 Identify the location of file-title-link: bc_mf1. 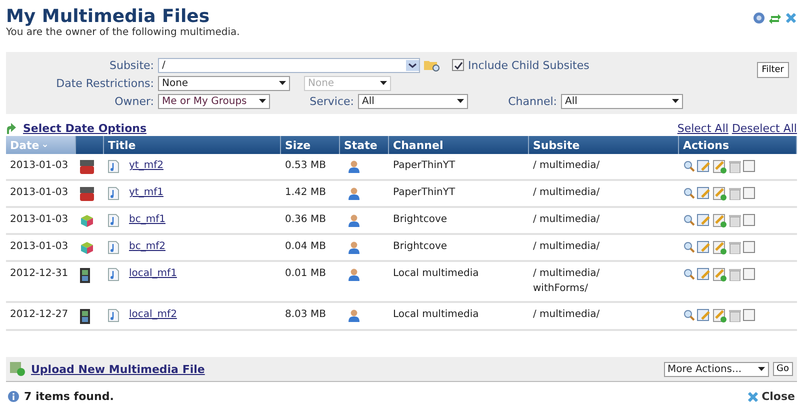
(147, 220).